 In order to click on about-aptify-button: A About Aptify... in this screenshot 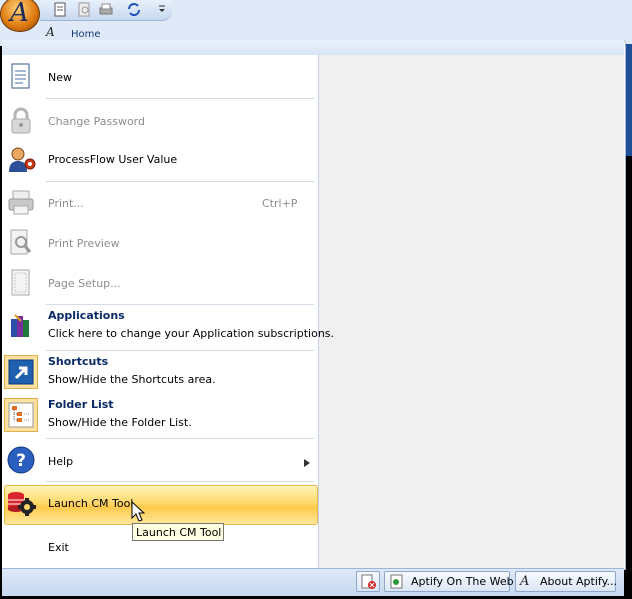, I will do `click(566, 581)`.